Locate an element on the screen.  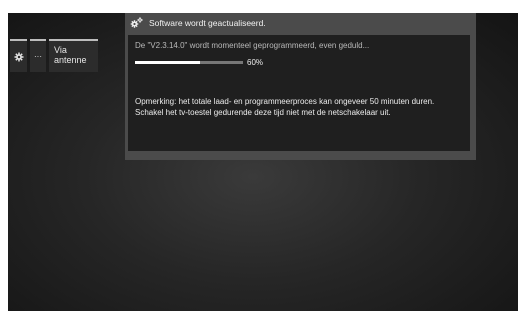
progress-bar is located at coordinates (189, 62).